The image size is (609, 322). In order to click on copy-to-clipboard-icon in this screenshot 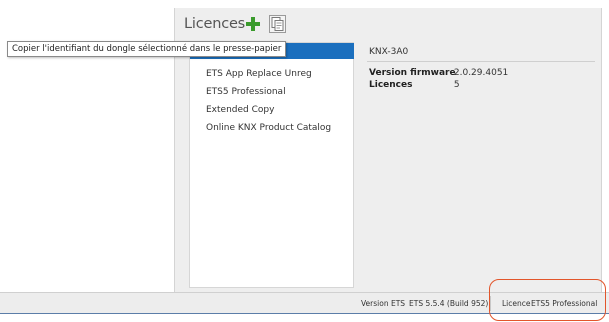, I will do `click(277, 24)`.